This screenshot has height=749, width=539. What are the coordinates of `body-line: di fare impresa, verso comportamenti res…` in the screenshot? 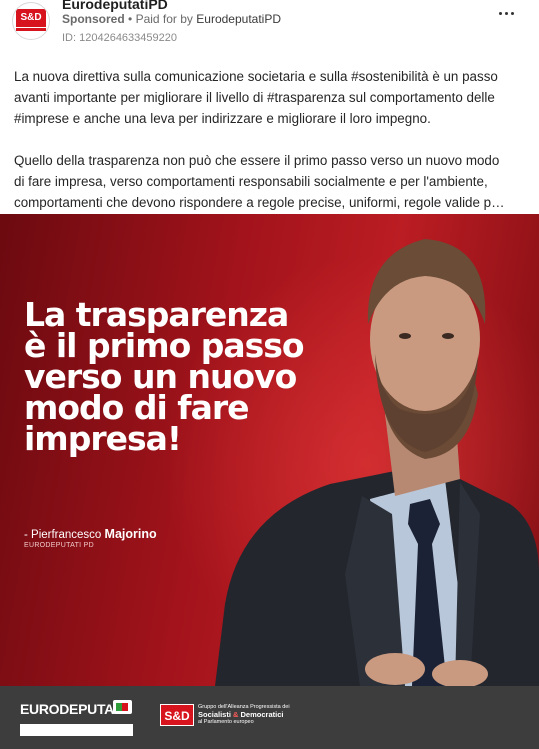 It's located at (251, 181).